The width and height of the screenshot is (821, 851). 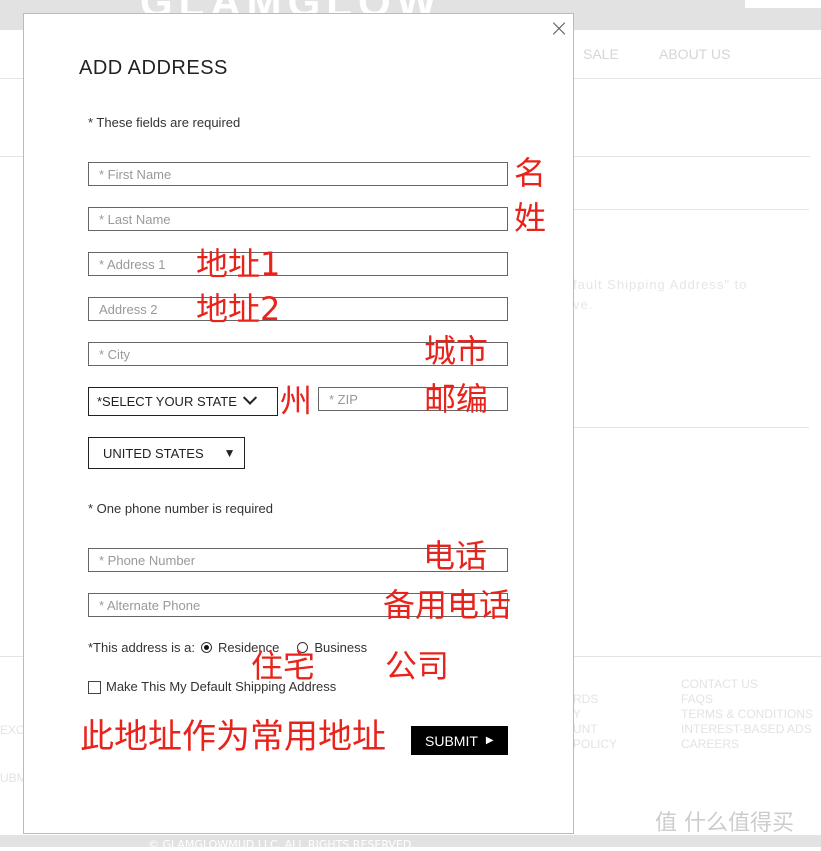 What do you see at coordinates (298, 219) in the screenshot?
I see `last-name-input` at bounding box center [298, 219].